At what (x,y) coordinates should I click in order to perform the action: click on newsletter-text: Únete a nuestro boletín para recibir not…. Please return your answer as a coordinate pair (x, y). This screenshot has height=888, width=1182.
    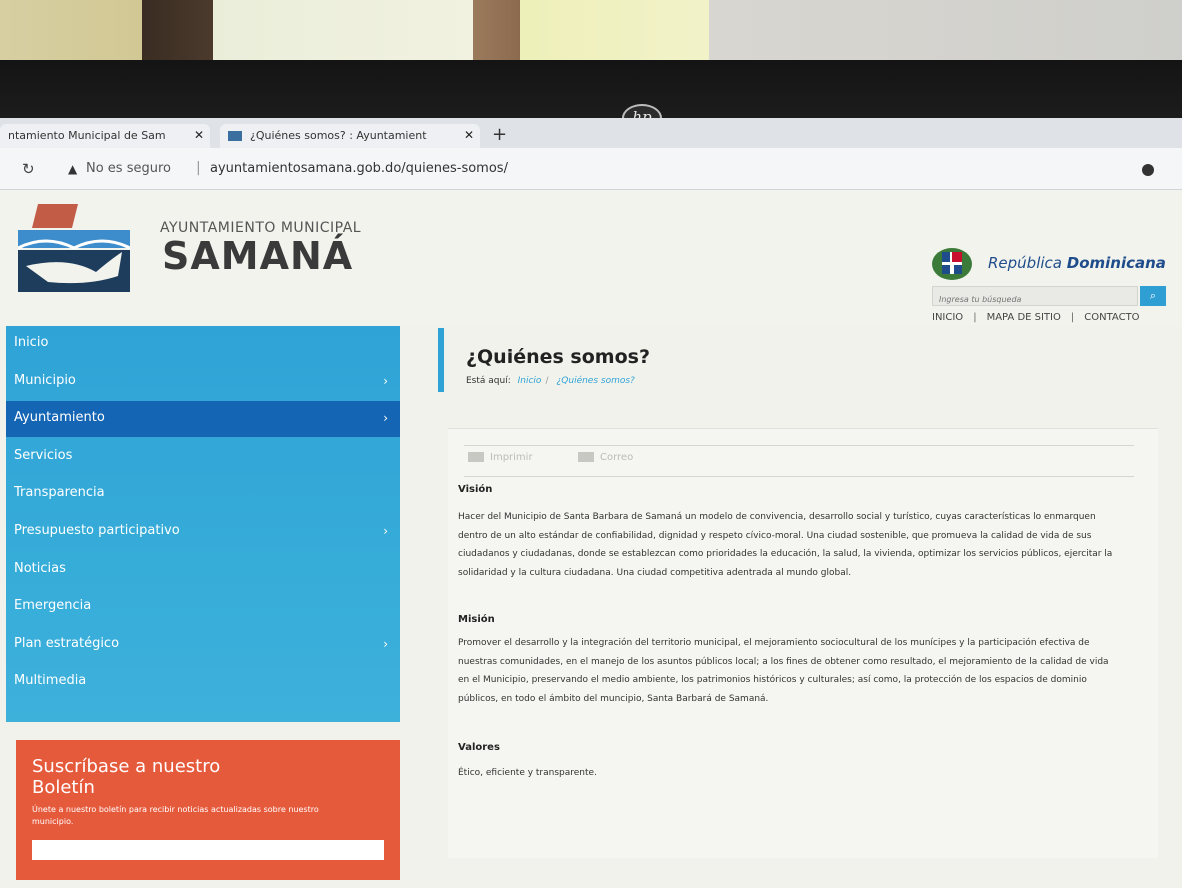
    Looking at the image, I should click on (175, 815).